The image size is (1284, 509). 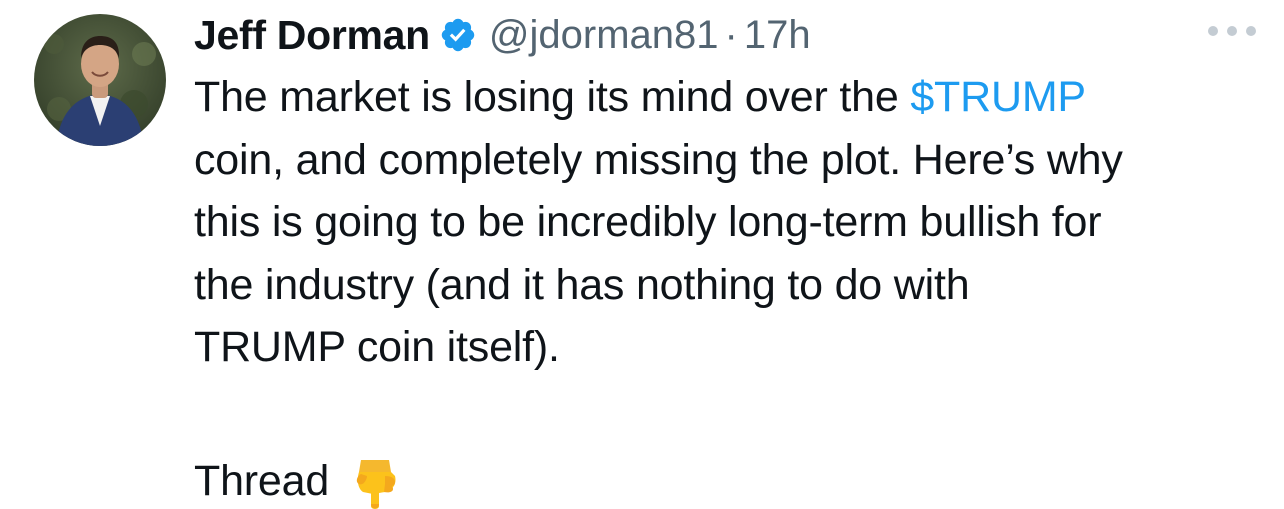 I want to click on author-handle: @jdorman81, so click(x=604, y=35).